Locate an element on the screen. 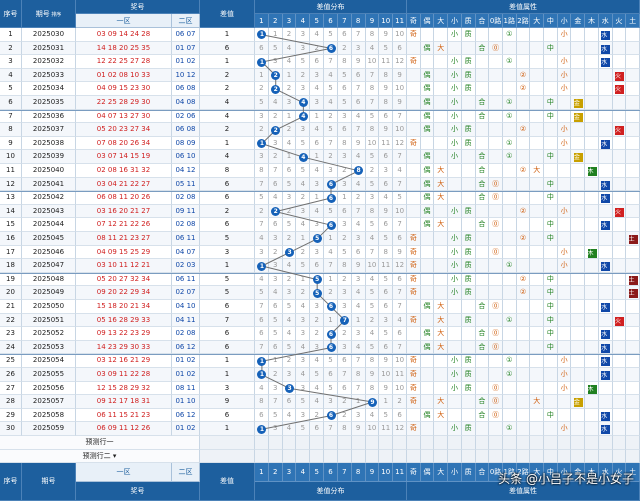 The width and height of the screenshot is (640, 501). predict-row-2: 预测行二 ▾ is located at coordinates (100, 456).